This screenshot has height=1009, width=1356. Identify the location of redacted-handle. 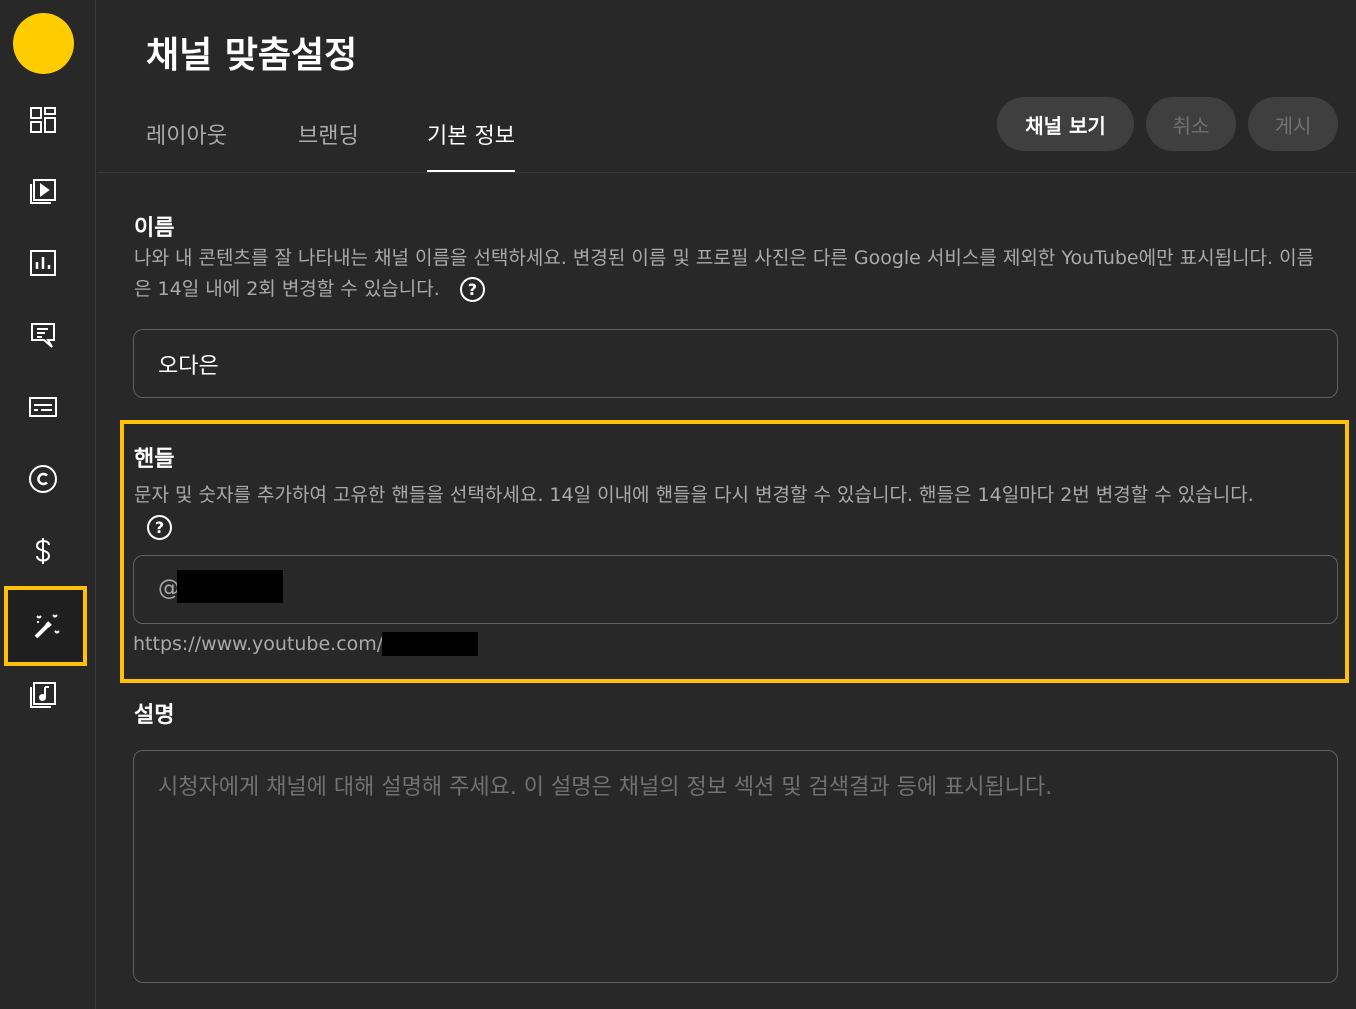
(230, 586).